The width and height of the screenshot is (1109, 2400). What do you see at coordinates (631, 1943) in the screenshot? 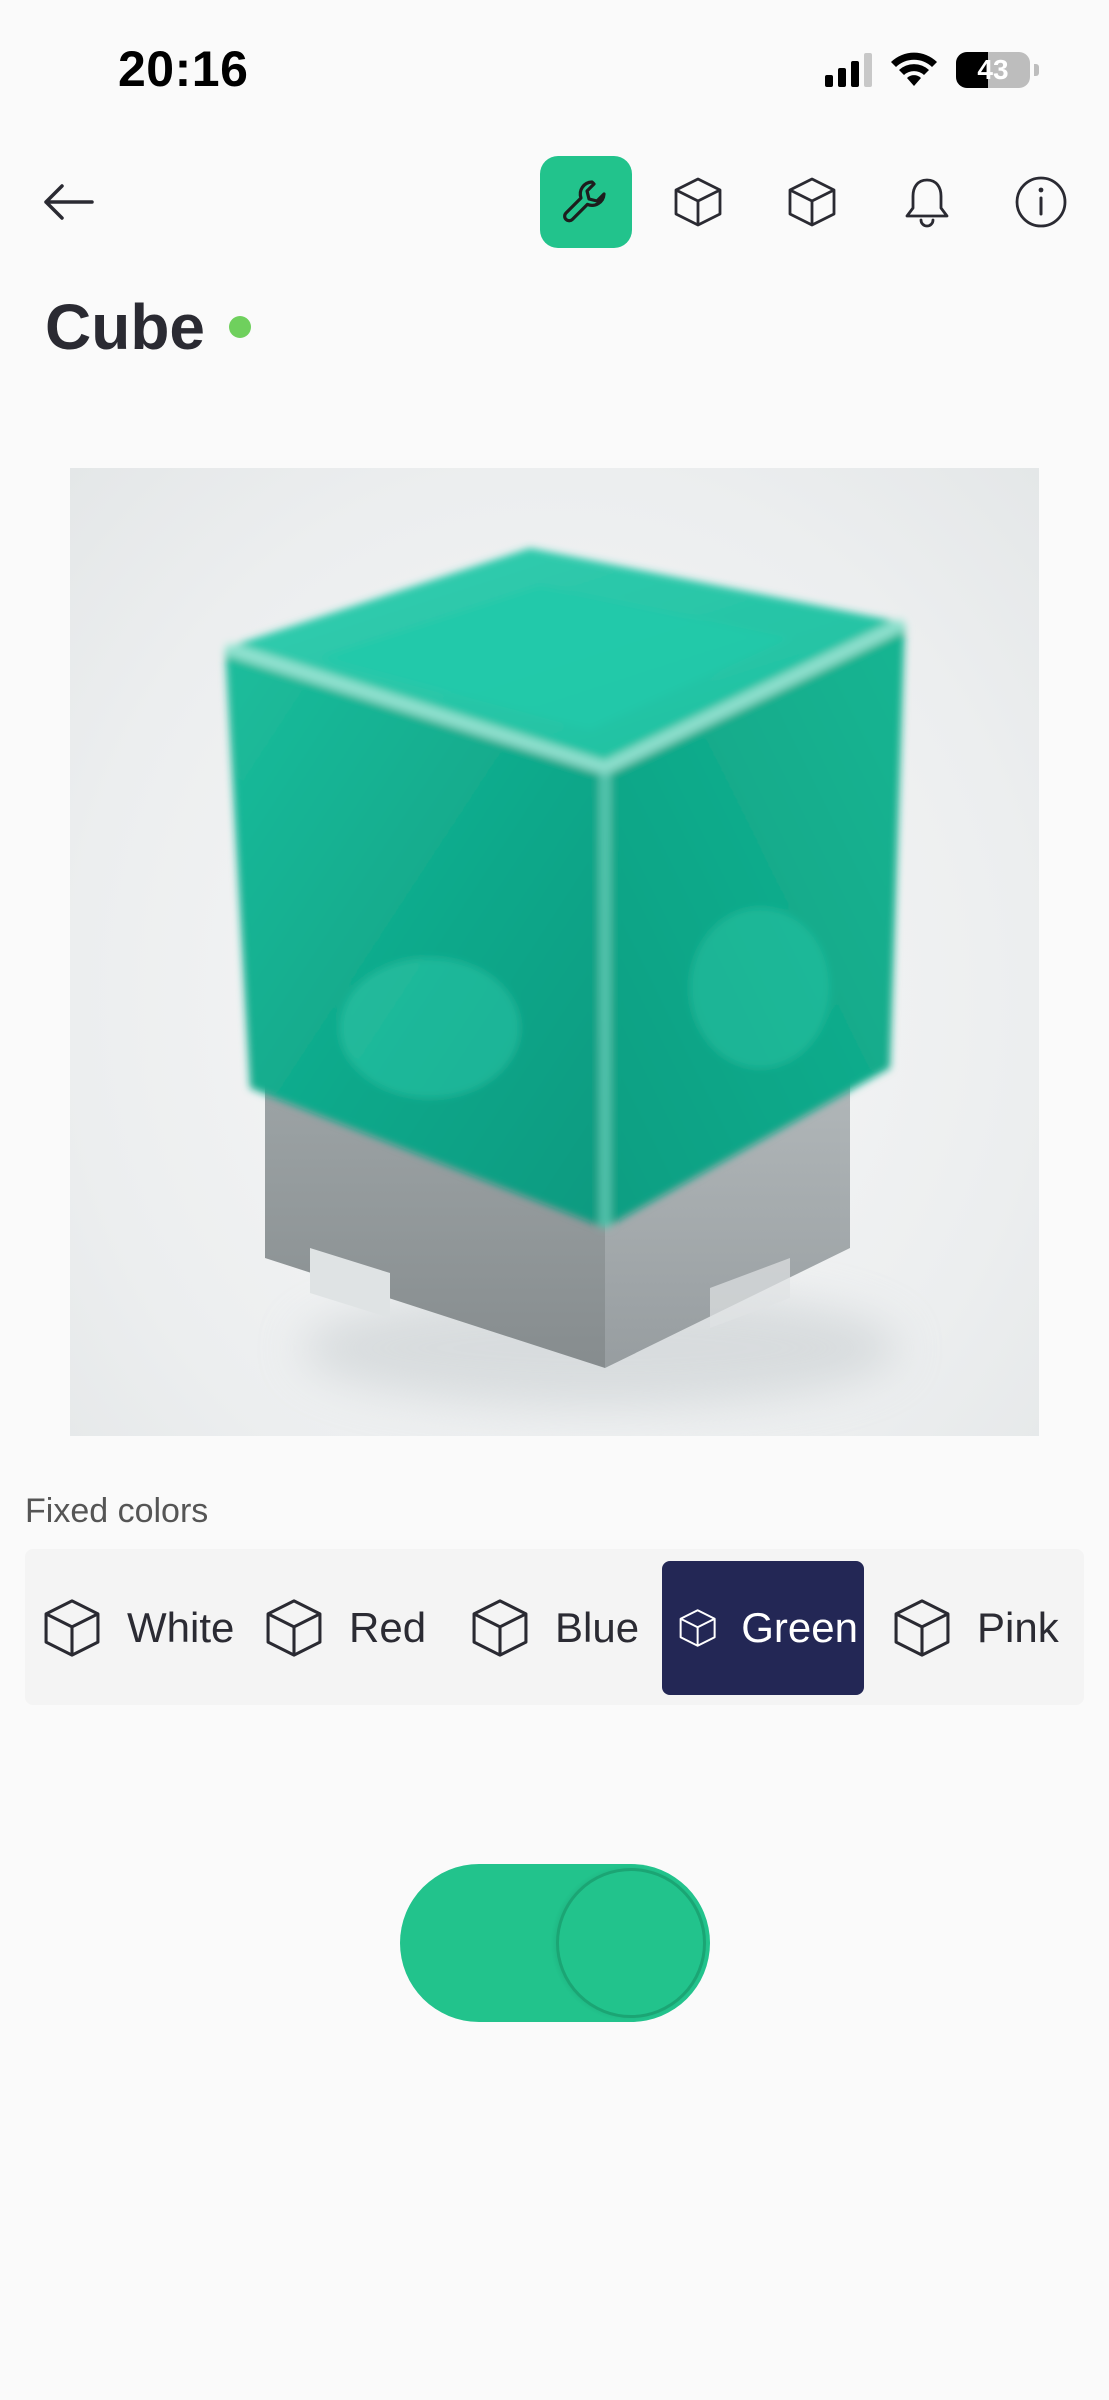
I see `toggle-knob` at bounding box center [631, 1943].